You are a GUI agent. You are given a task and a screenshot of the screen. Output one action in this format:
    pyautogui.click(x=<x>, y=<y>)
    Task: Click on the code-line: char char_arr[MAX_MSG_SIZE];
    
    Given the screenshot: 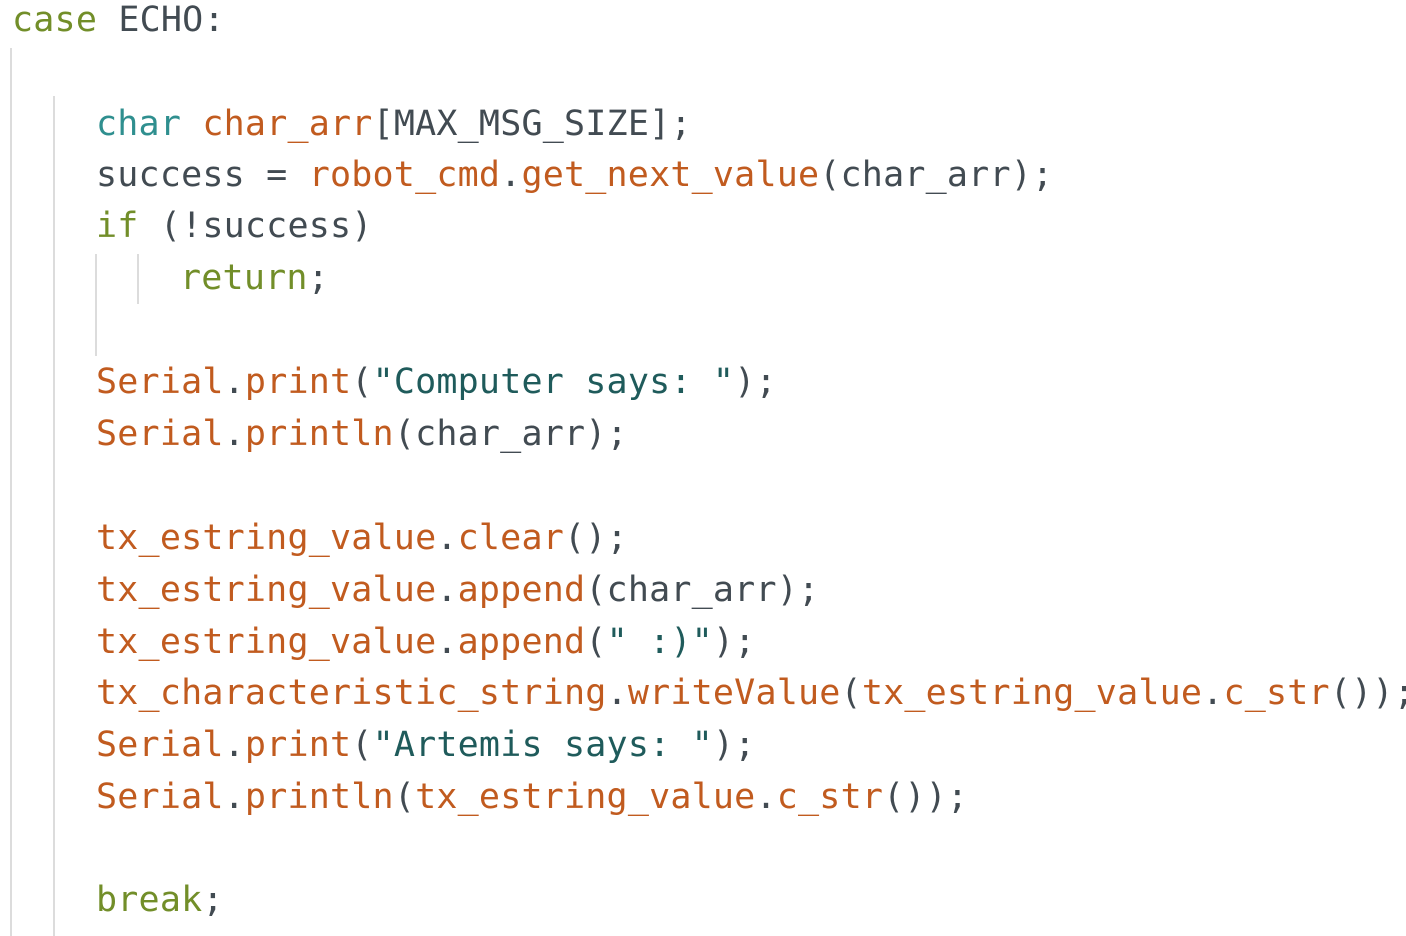 What is the action you would take?
    pyautogui.click(x=394, y=124)
    